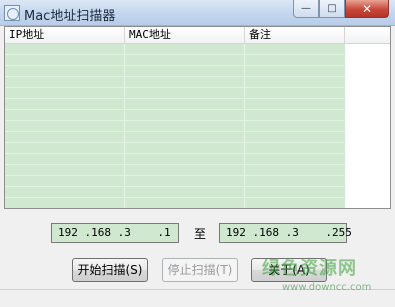  What do you see at coordinates (327, 287) in the screenshot?
I see `watermark-url: www.downcc.com` at bounding box center [327, 287].